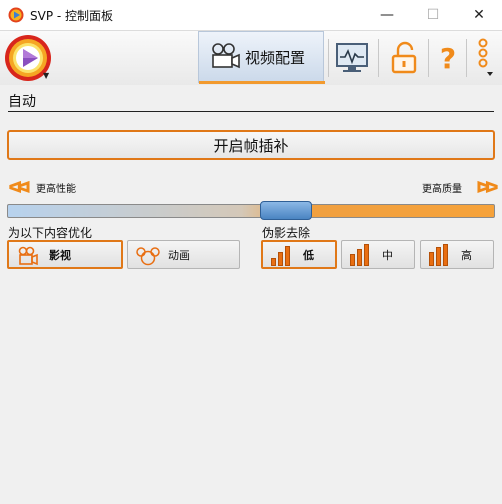 The image size is (502, 504). I want to click on window-title: SVP - 控制面板, so click(72, 16).